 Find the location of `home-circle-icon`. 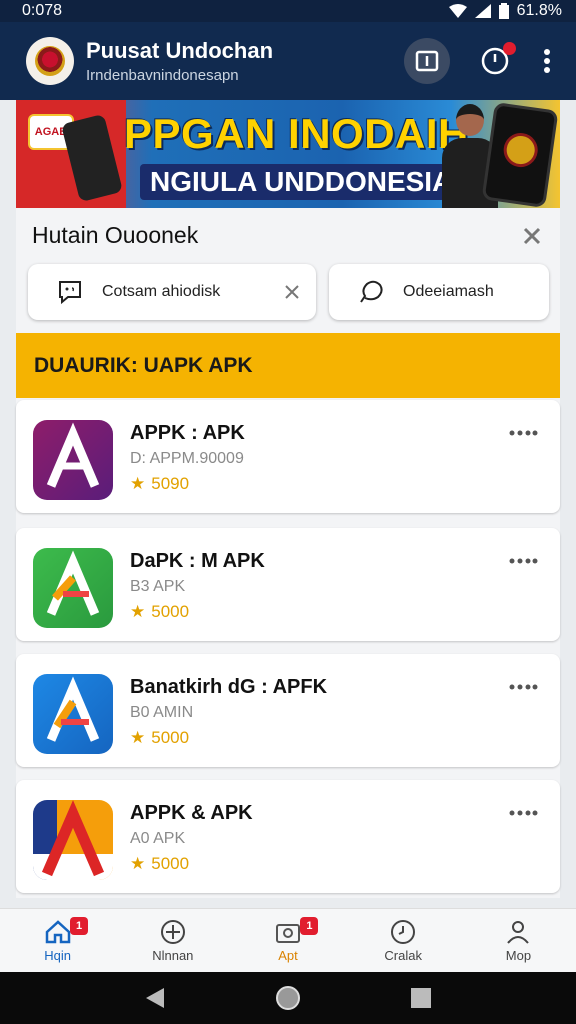

home-circle-icon is located at coordinates (288, 998).